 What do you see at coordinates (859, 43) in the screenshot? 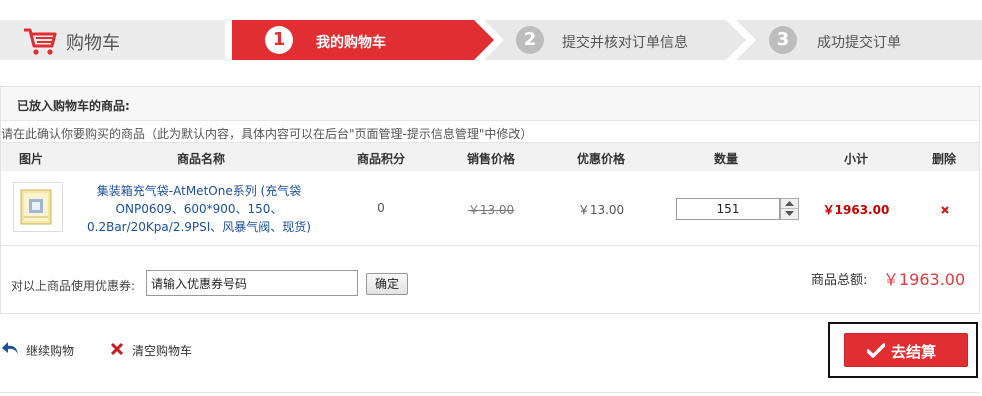
I see `step-label: 成功提交订单` at bounding box center [859, 43].